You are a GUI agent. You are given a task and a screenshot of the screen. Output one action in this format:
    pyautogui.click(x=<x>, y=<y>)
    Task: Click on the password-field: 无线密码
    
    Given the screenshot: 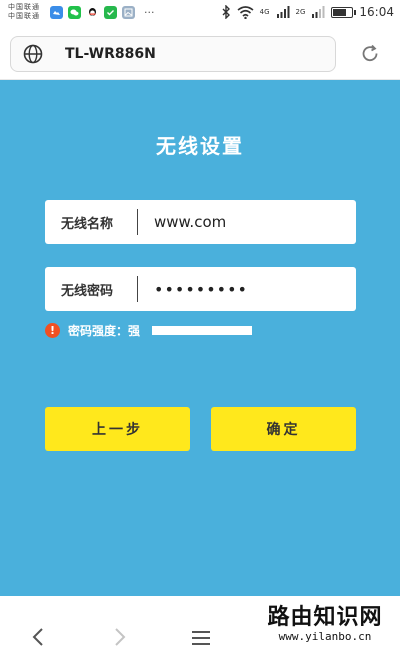 What is the action you would take?
    pyautogui.click(x=200, y=289)
    